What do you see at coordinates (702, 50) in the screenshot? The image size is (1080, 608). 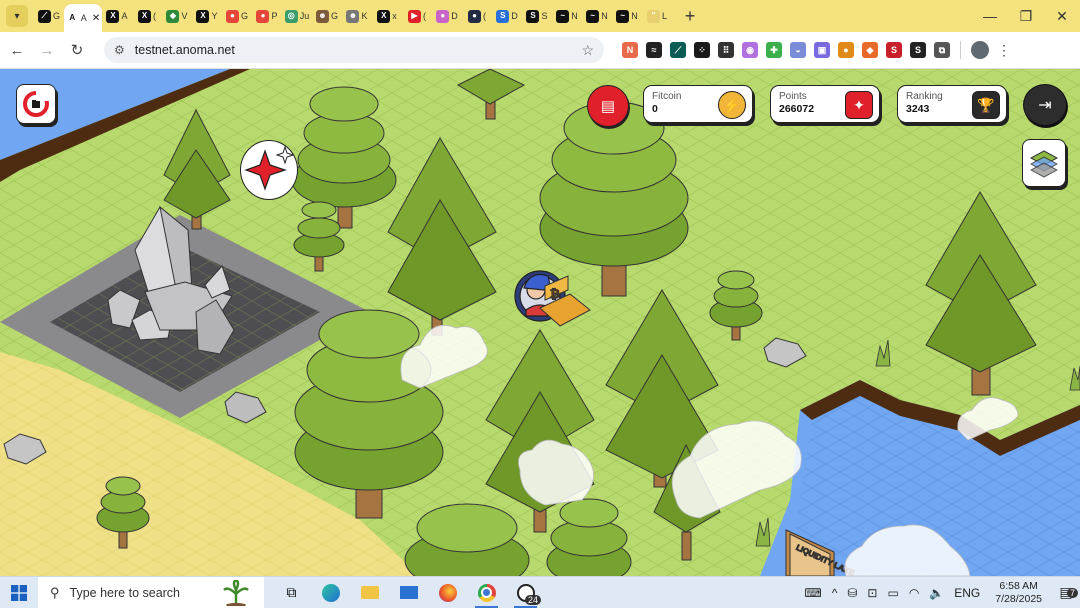 I see `extension-icon: ⁘` at bounding box center [702, 50].